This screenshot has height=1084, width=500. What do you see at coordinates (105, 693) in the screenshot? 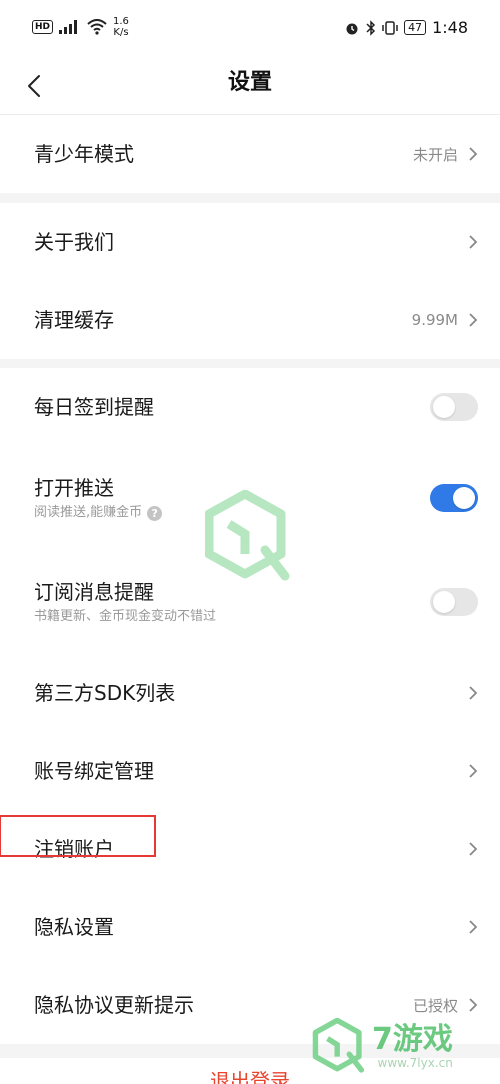
I see `third-party-sdk-label: 第三方SDK列表` at bounding box center [105, 693].